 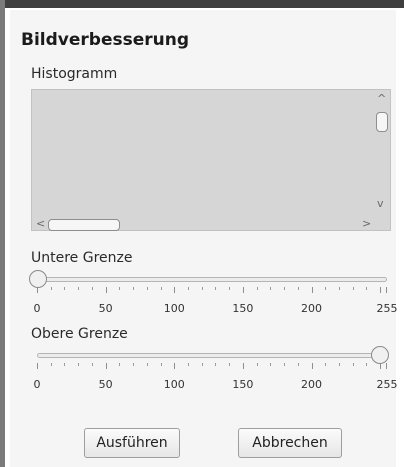 I want to click on window-top-border, so click(x=202, y=4).